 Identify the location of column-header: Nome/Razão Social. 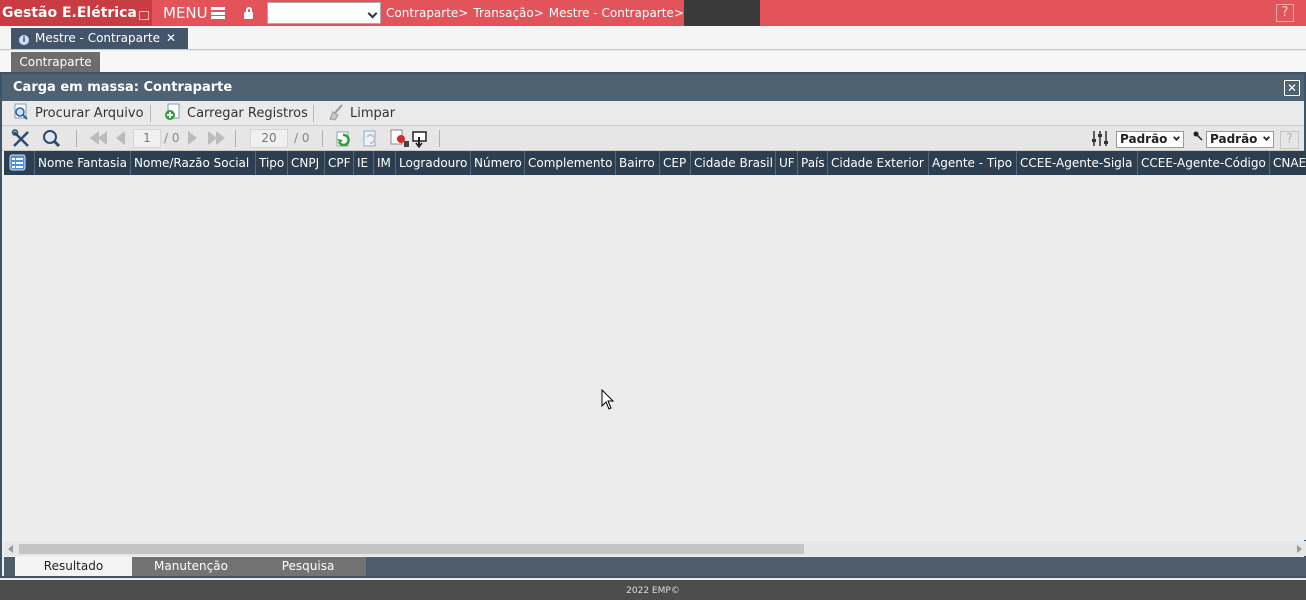
(193, 163).